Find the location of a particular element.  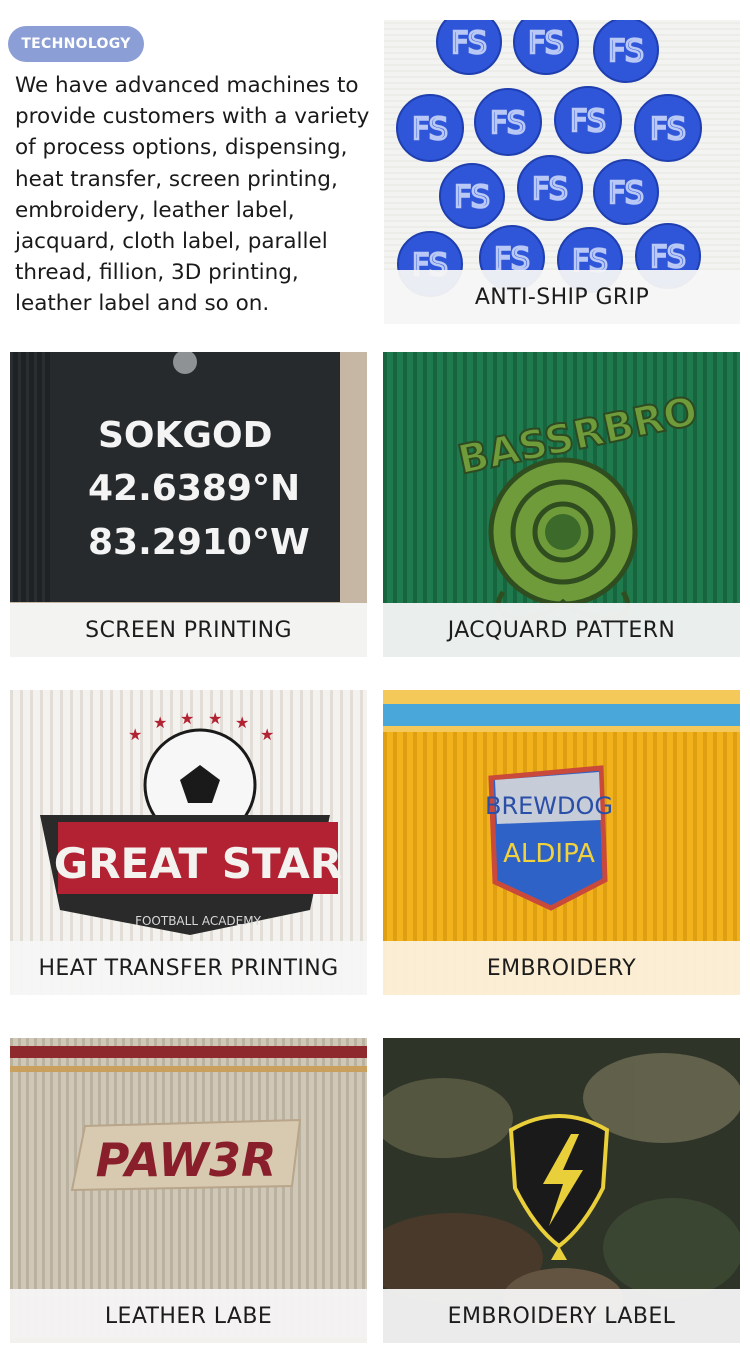

embroidery-label-caption: EMBROIDERY LABEL is located at coordinates (561, 1316).